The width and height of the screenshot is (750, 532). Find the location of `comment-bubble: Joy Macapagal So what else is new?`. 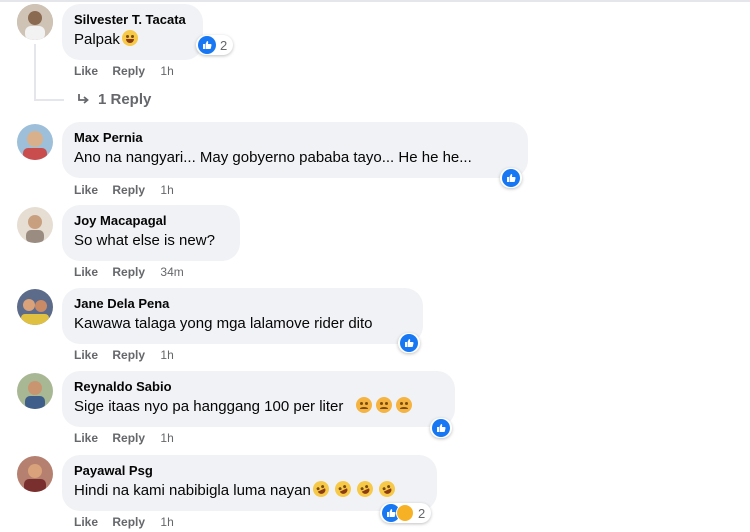

comment-bubble: Joy Macapagal So what else is new? is located at coordinates (151, 233).